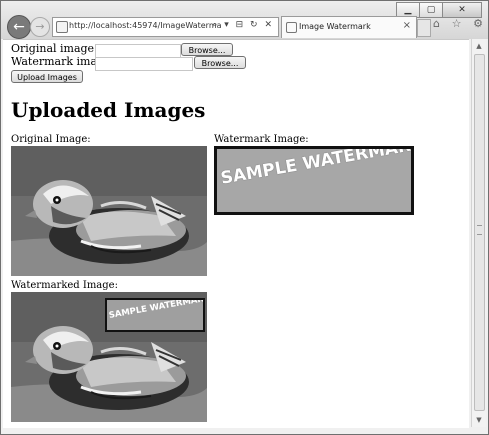 The width and height of the screenshot is (489, 435). I want to click on scroll-thumb, so click(479, 232).